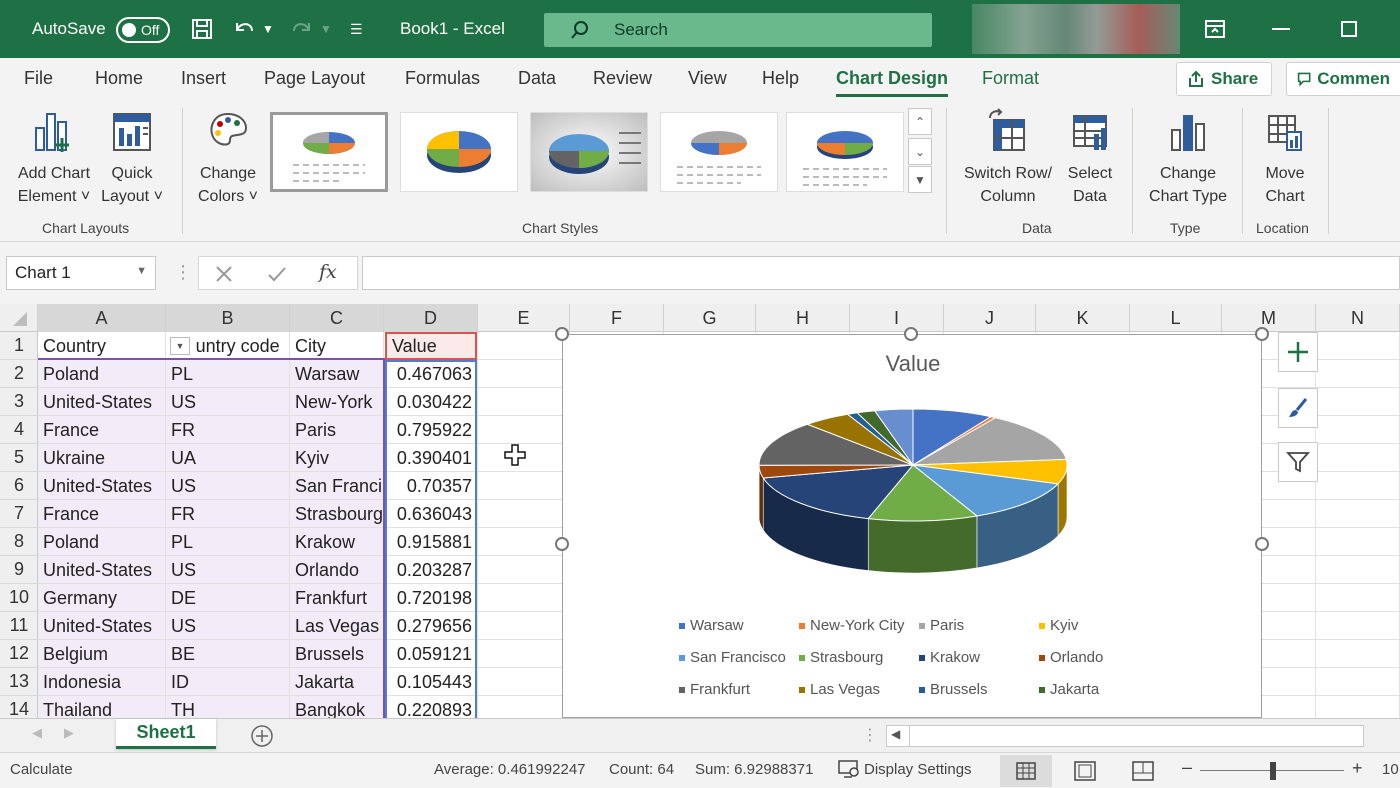 The image size is (1400, 788). Describe the element at coordinates (37, 733) in the screenshot. I see `prev-sheet-icon: ◀` at that location.